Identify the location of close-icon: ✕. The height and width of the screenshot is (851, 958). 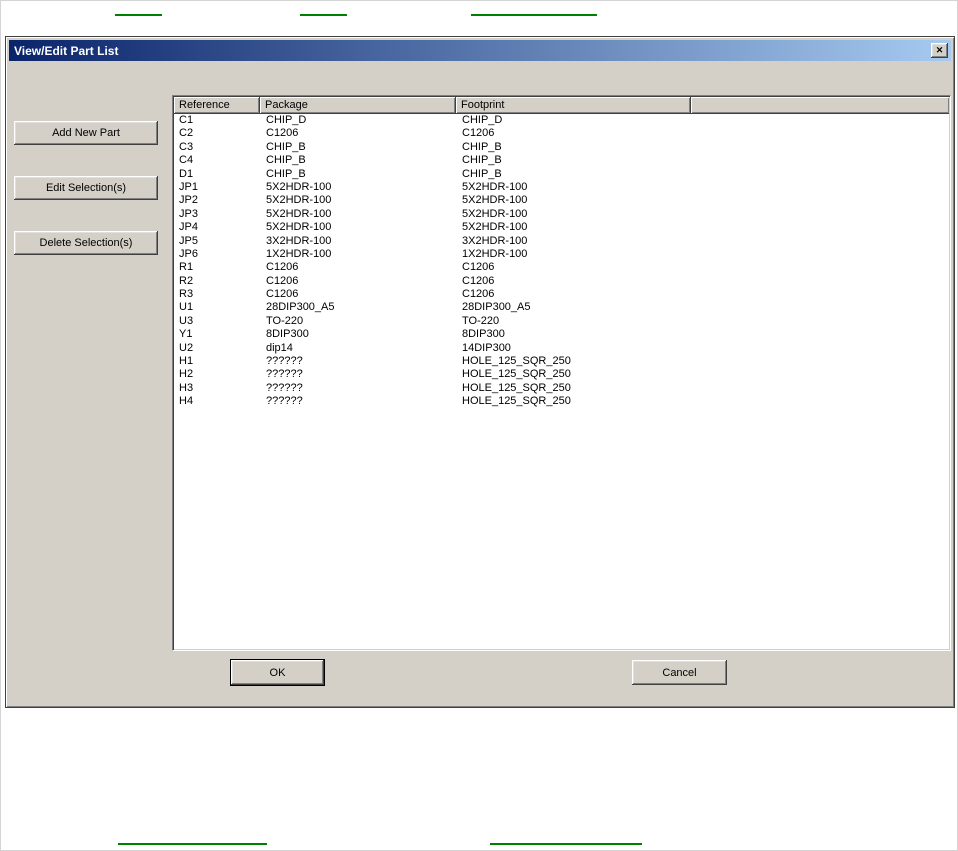
(939, 50).